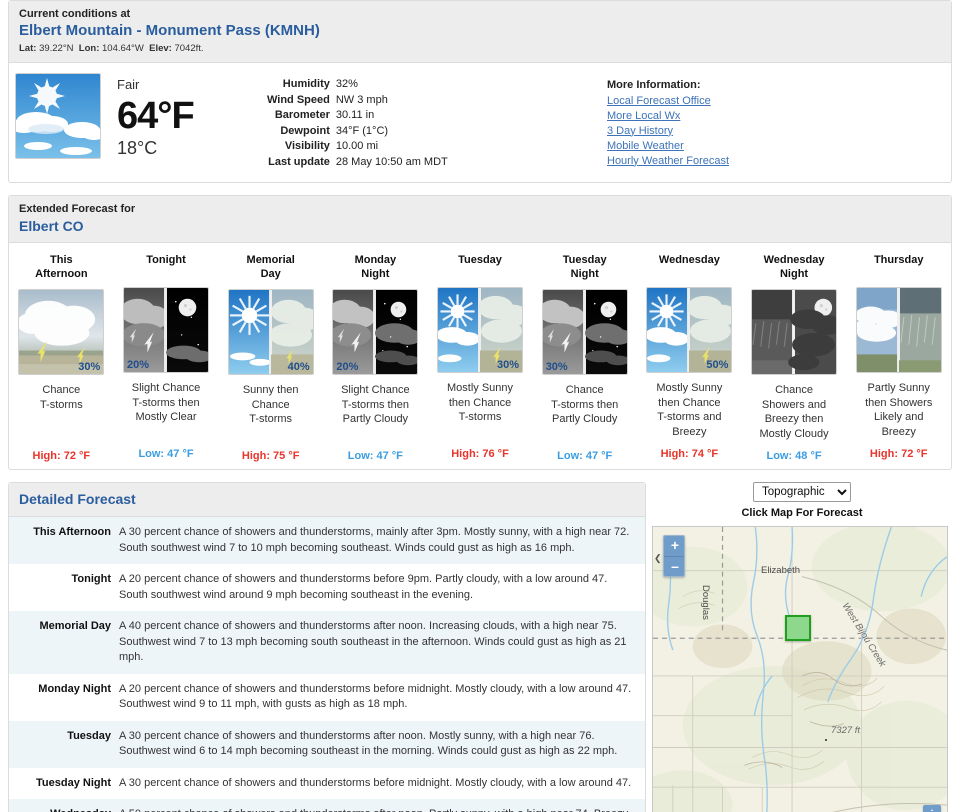 The width and height of the screenshot is (960, 812). I want to click on link-more-local-wx: More Local Wx, so click(779, 116).